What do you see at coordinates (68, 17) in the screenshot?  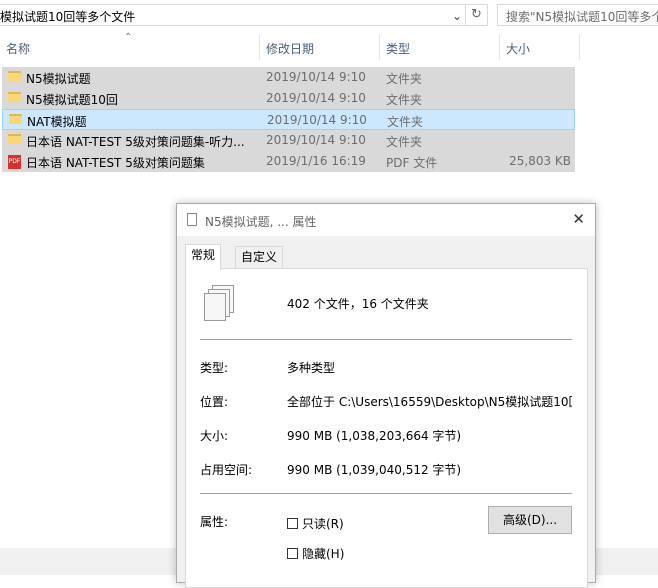 I see `address-path: 模拟试题10回等多个文件` at bounding box center [68, 17].